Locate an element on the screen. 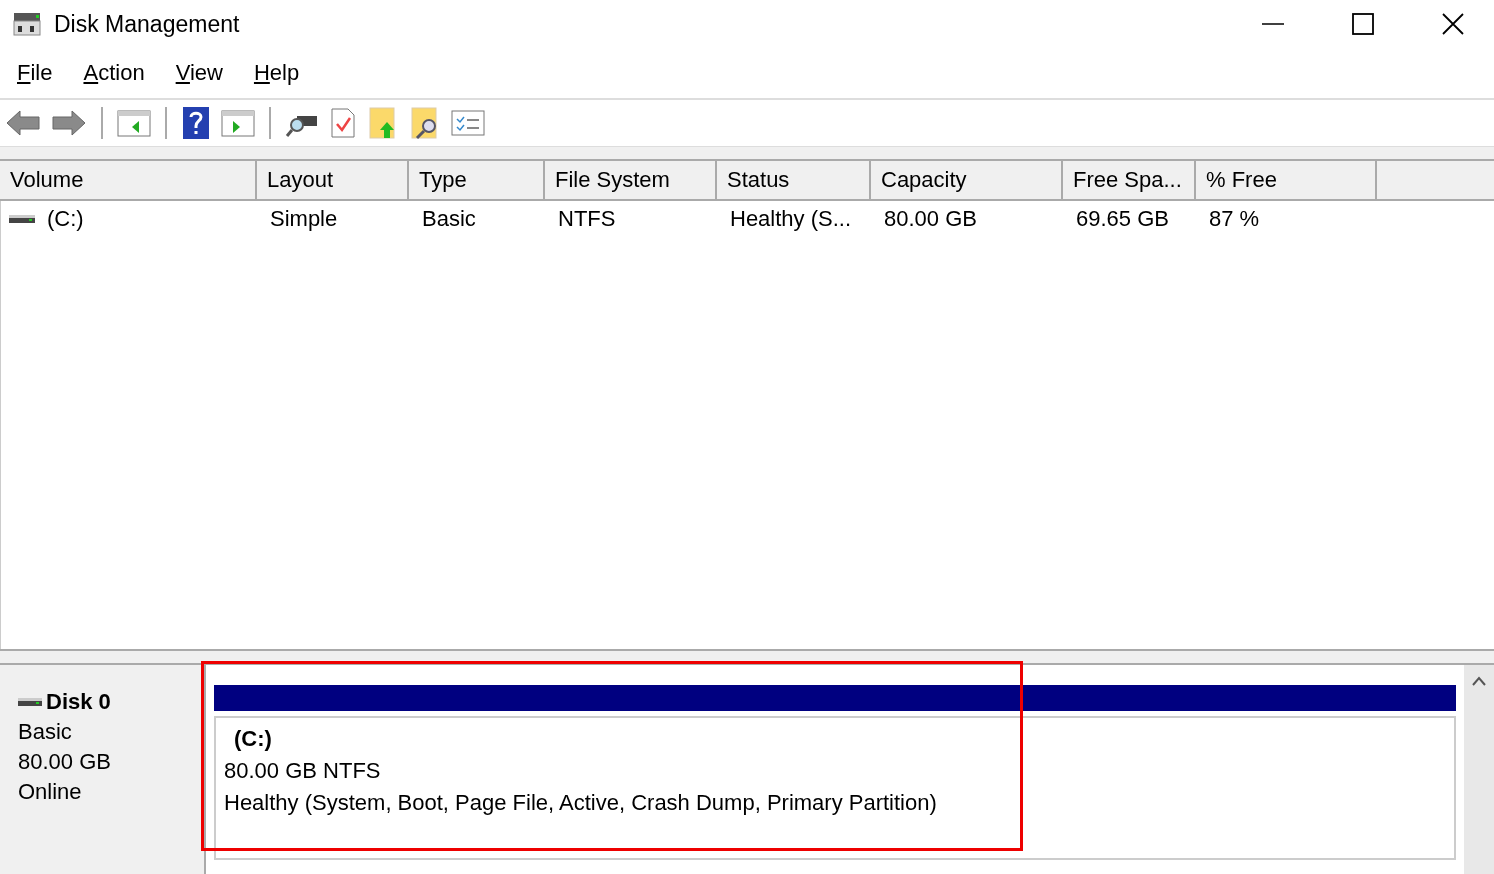  partition-size: 80.00 GB NTFS is located at coordinates (303, 771).